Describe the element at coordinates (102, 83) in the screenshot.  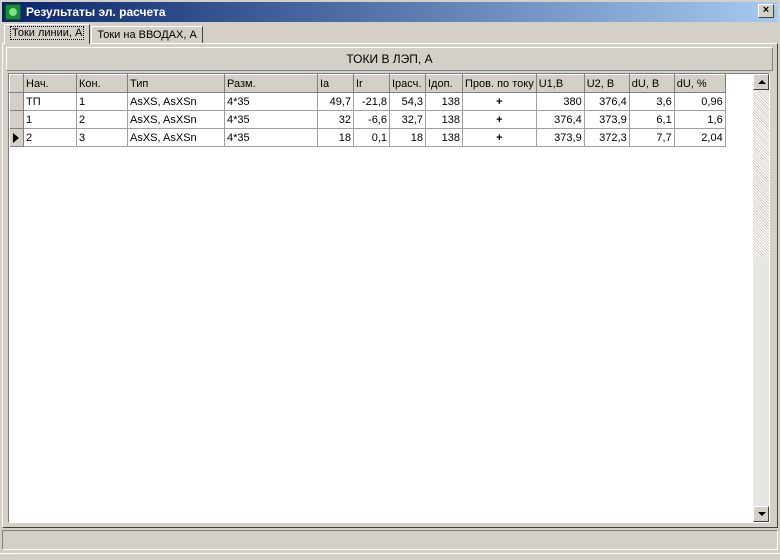
I see `column-header-end: Кон.` at that location.